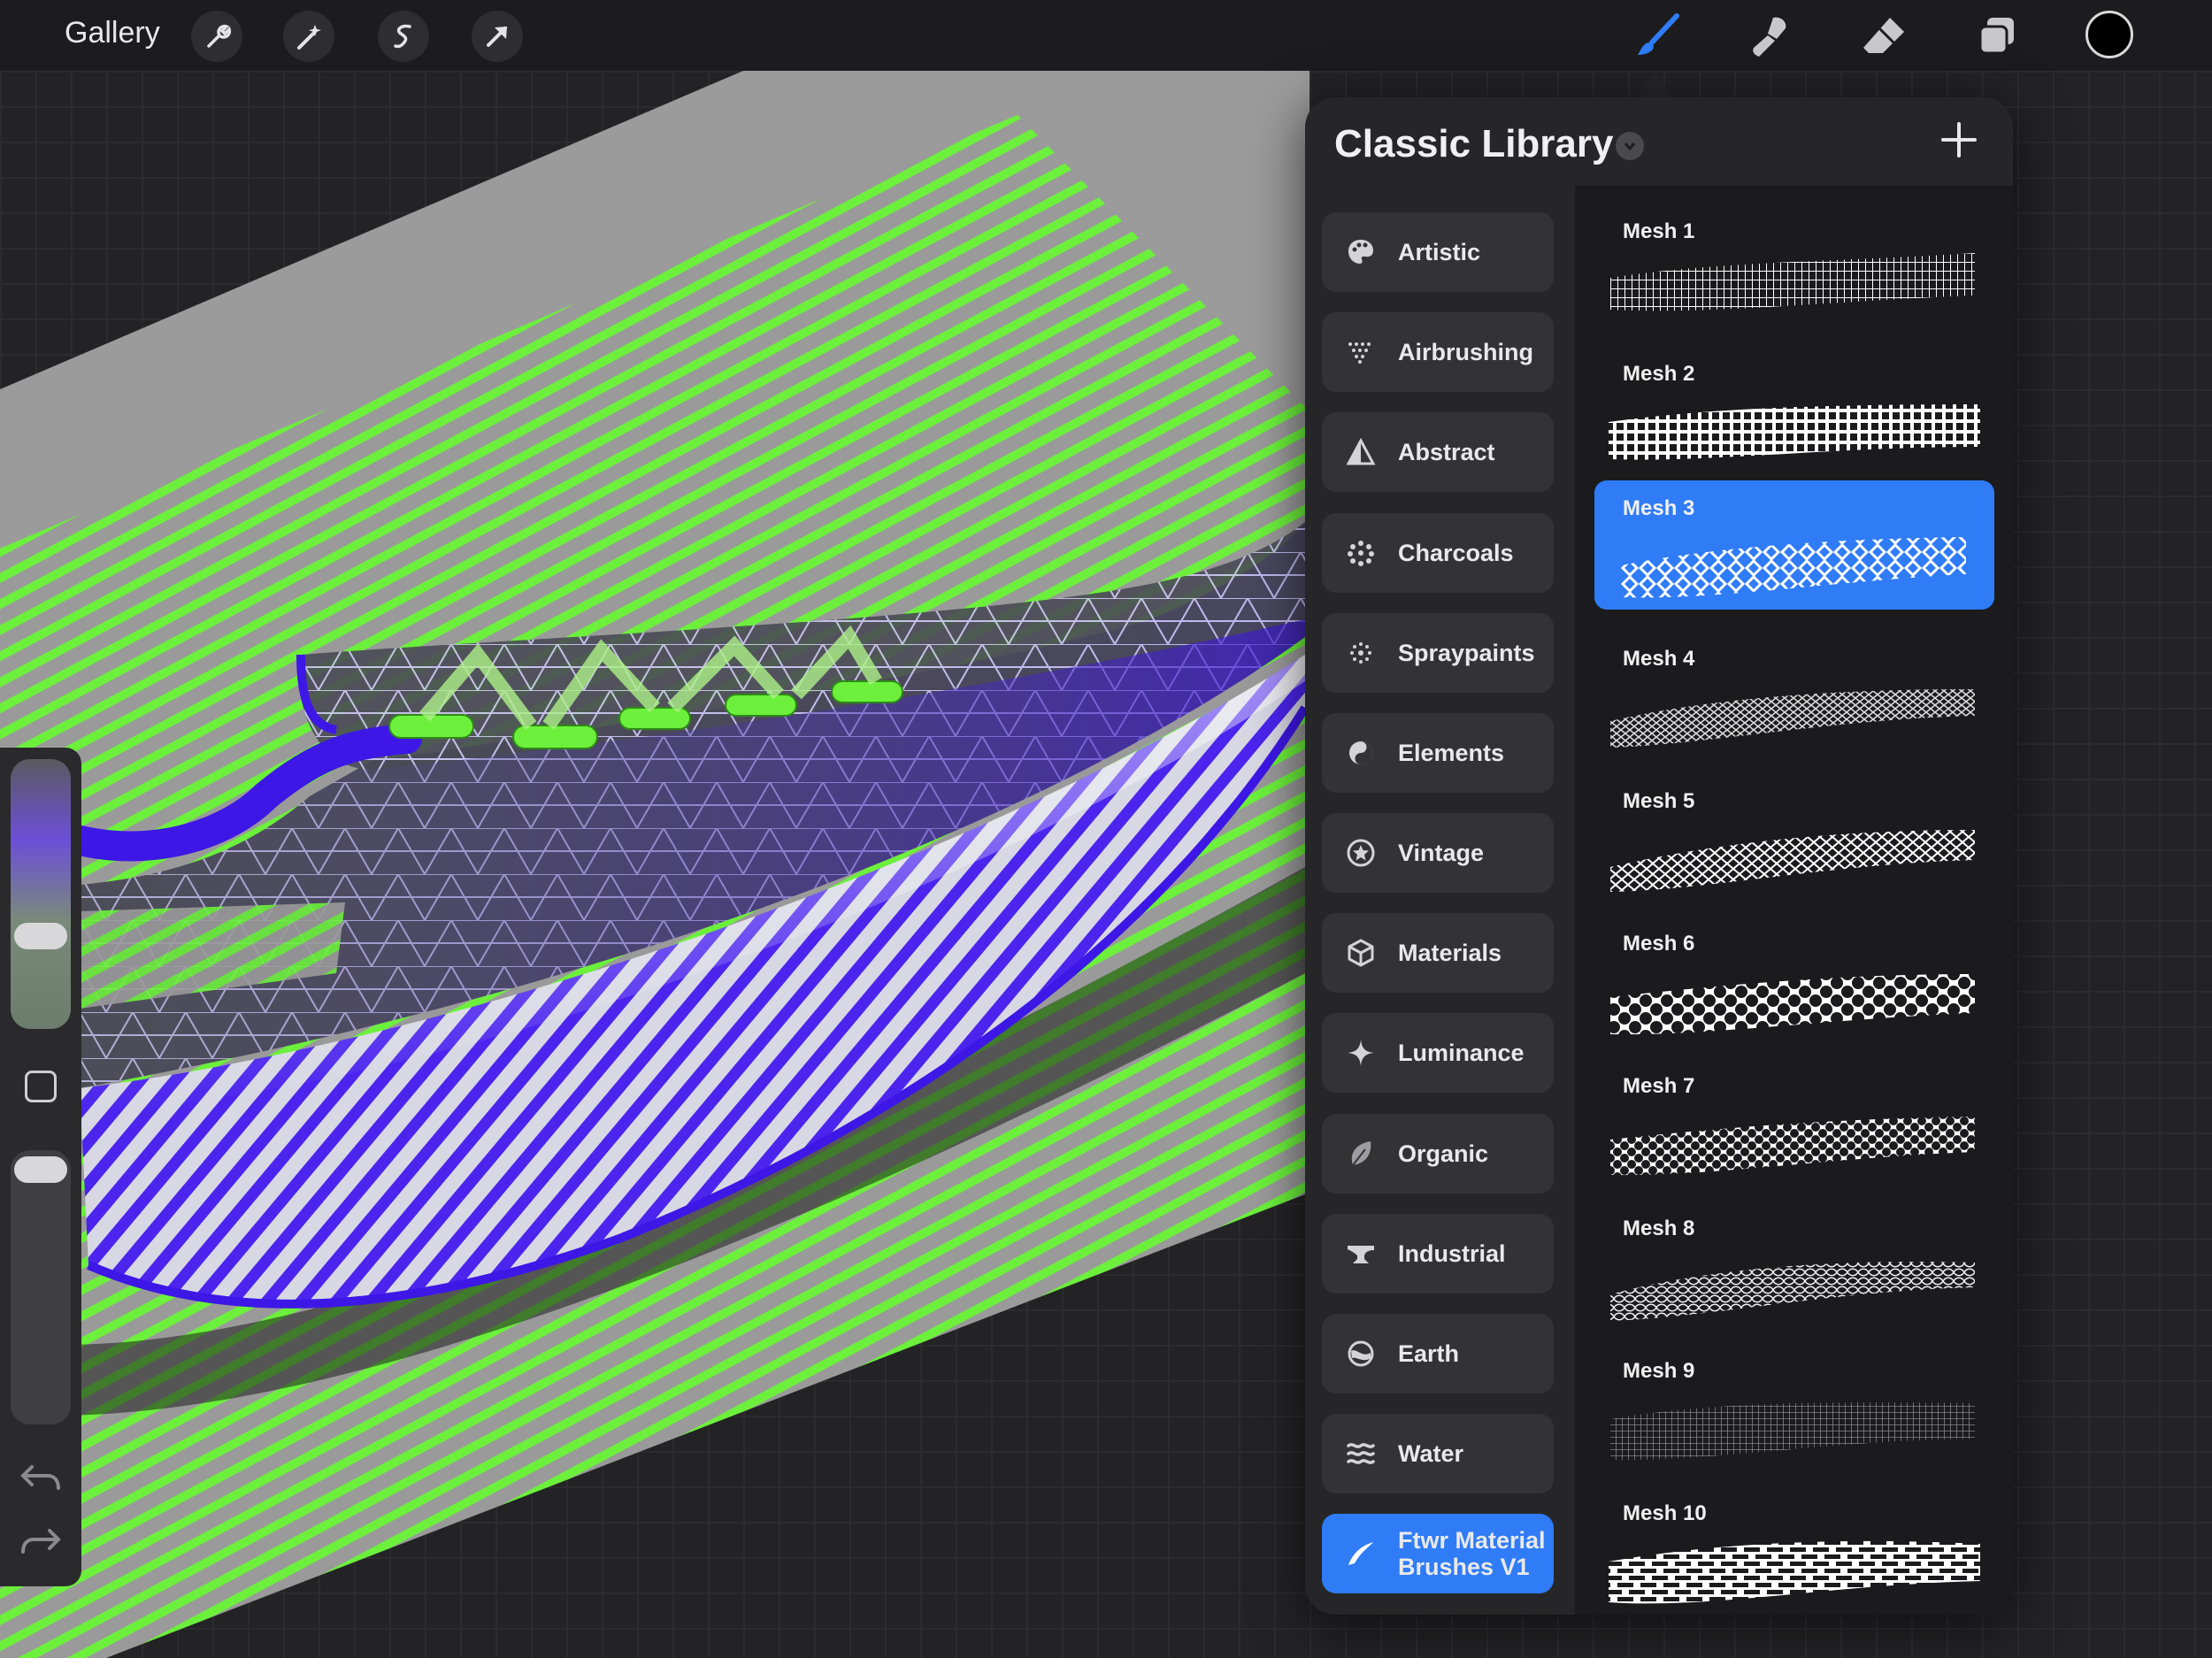 The image size is (2212, 1658). What do you see at coordinates (1361, 553) in the screenshot?
I see `charcoal-icon` at bounding box center [1361, 553].